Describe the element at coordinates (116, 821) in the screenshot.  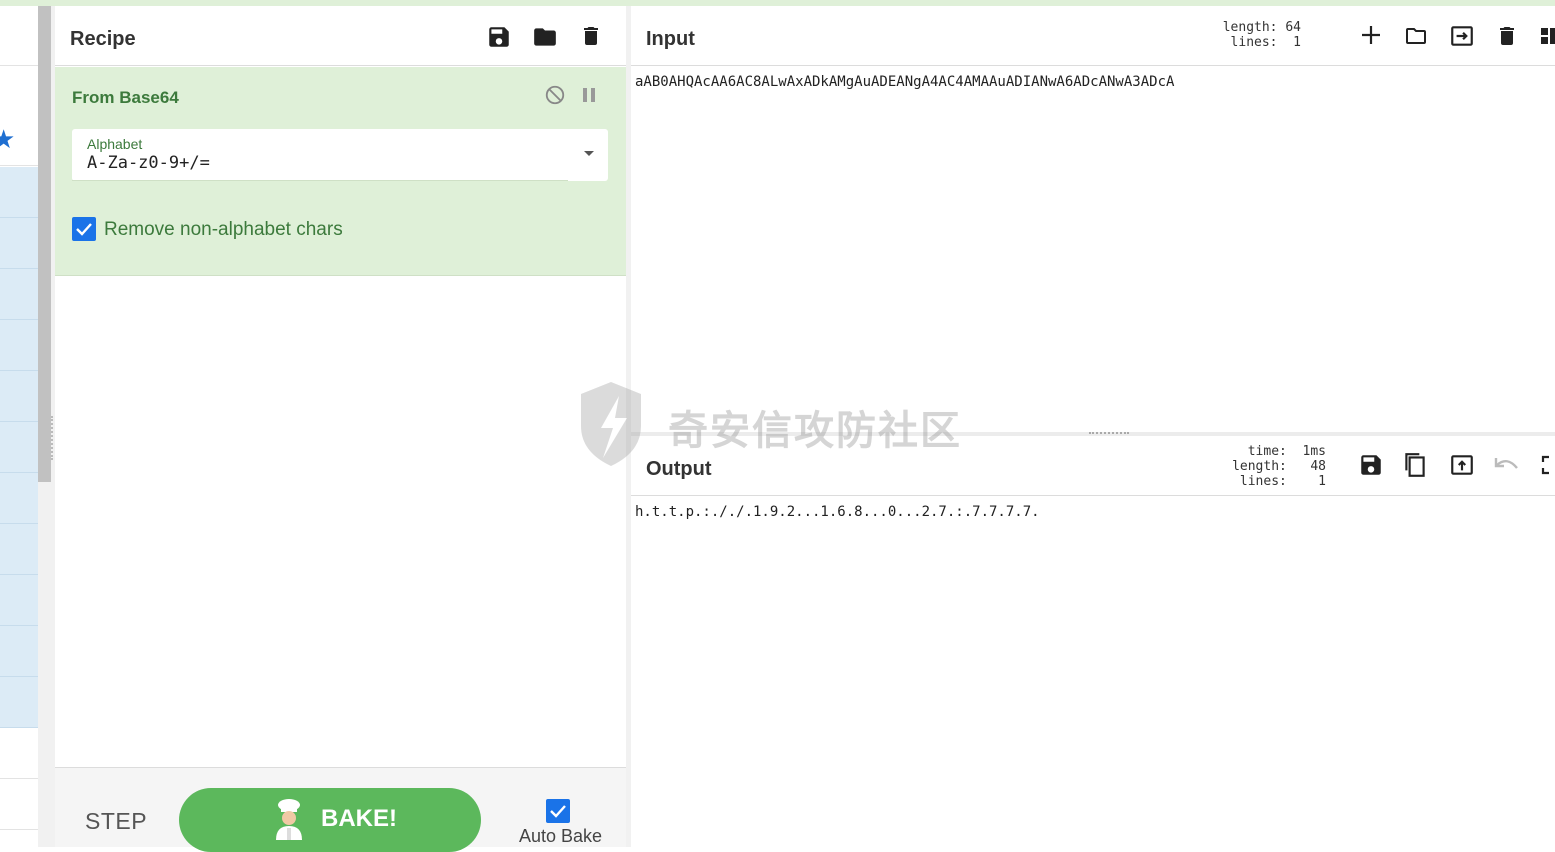
I see `step-button: STEP` at that location.